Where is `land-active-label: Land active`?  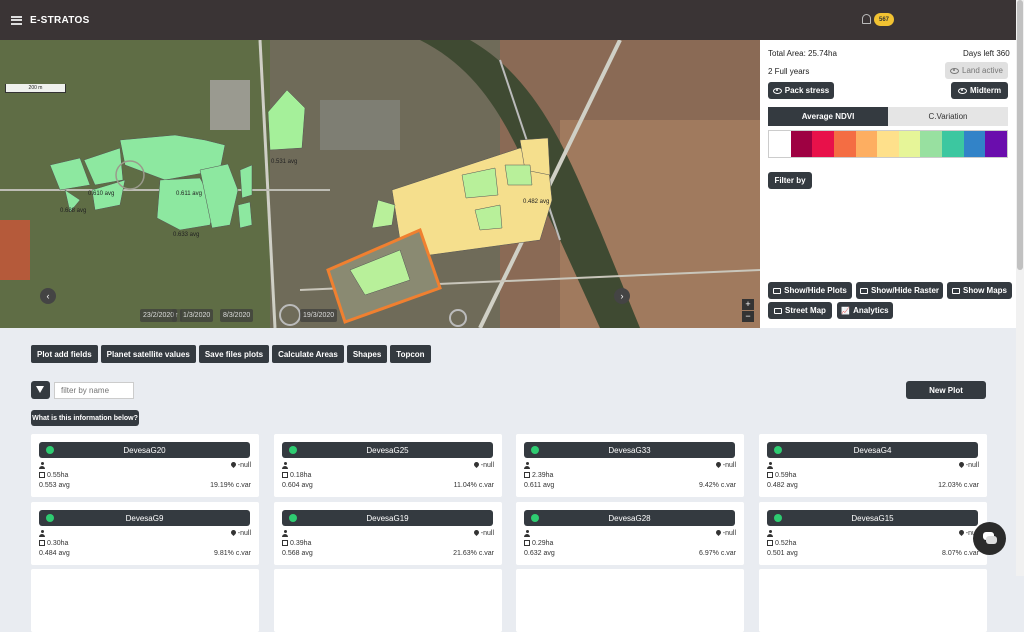
land-active-label: Land active is located at coordinates (982, 70).